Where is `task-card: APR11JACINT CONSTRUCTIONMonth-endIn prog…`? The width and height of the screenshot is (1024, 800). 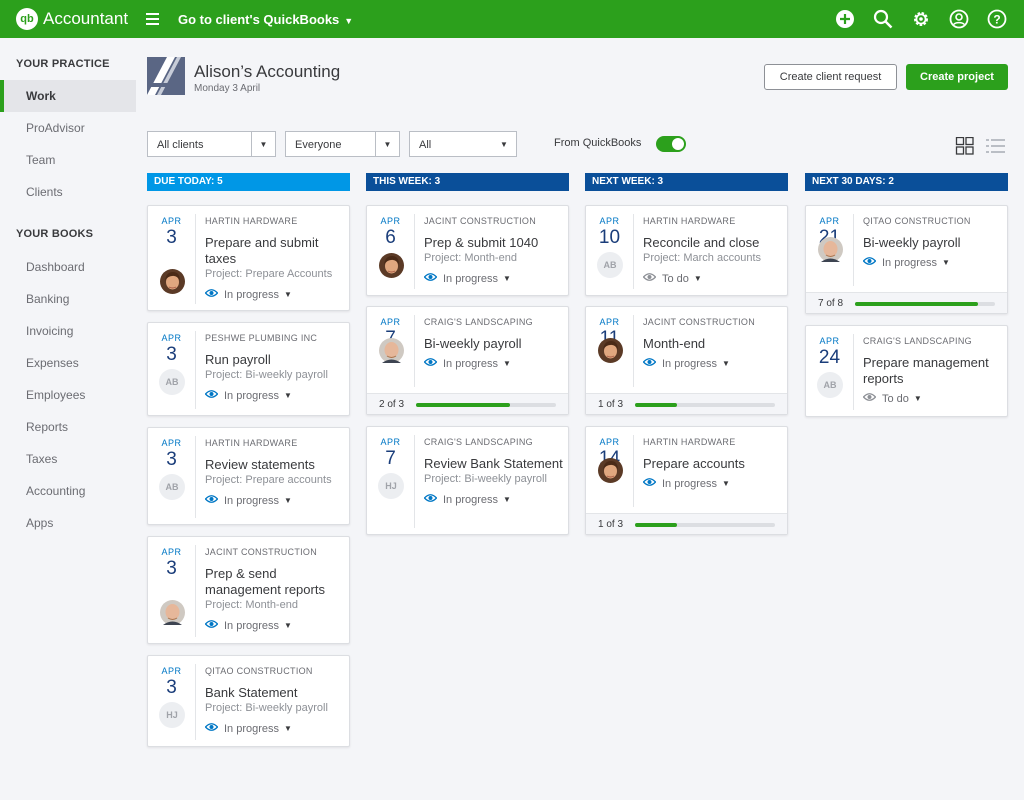 task-card: APR11JACINT CONSTRUCTIONMonth-endIn prog… is located at coordinates (686, 360).